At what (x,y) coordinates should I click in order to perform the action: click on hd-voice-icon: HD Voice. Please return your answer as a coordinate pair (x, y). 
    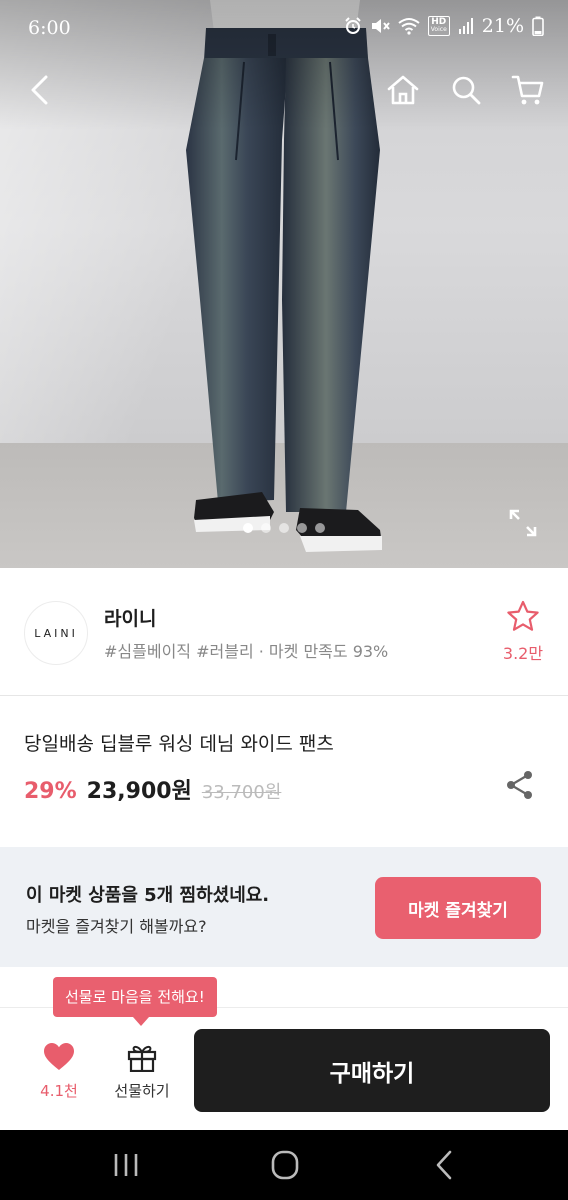
    Looking at the image, I should click on (438, 26).